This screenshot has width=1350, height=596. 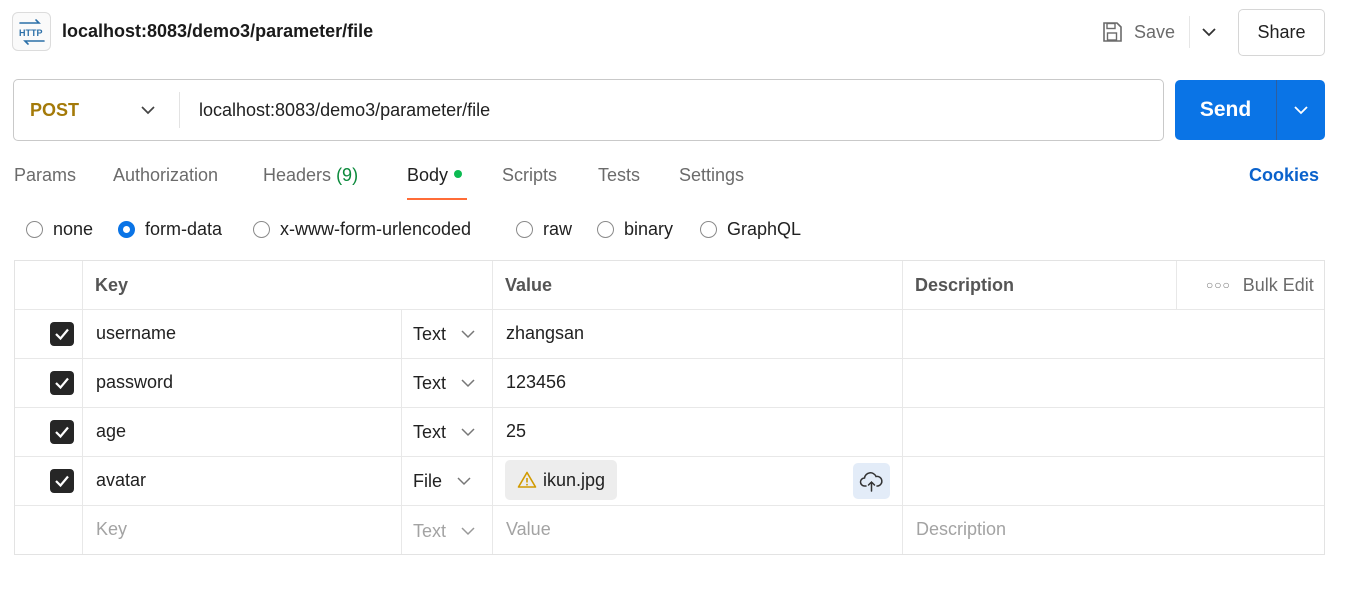 What do you see at coordinates (708, 229) in the screenshot?
I see `radio-graphql-circle` at bounding box center [708, 229].